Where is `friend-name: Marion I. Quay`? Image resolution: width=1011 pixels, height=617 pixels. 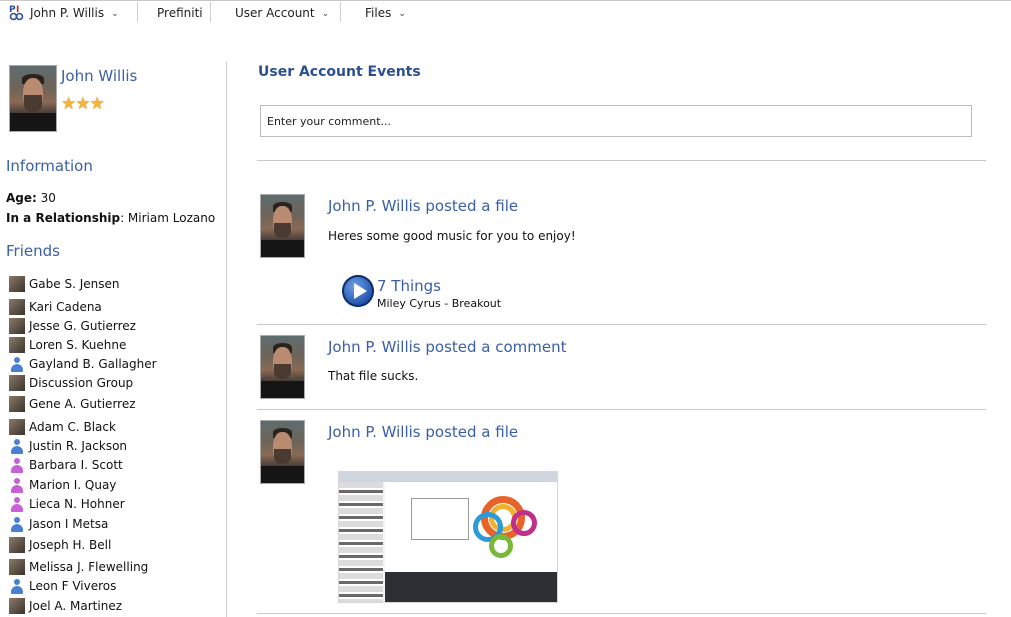 friend-name: Marion I. Quay is located at coordinates (73, 485).